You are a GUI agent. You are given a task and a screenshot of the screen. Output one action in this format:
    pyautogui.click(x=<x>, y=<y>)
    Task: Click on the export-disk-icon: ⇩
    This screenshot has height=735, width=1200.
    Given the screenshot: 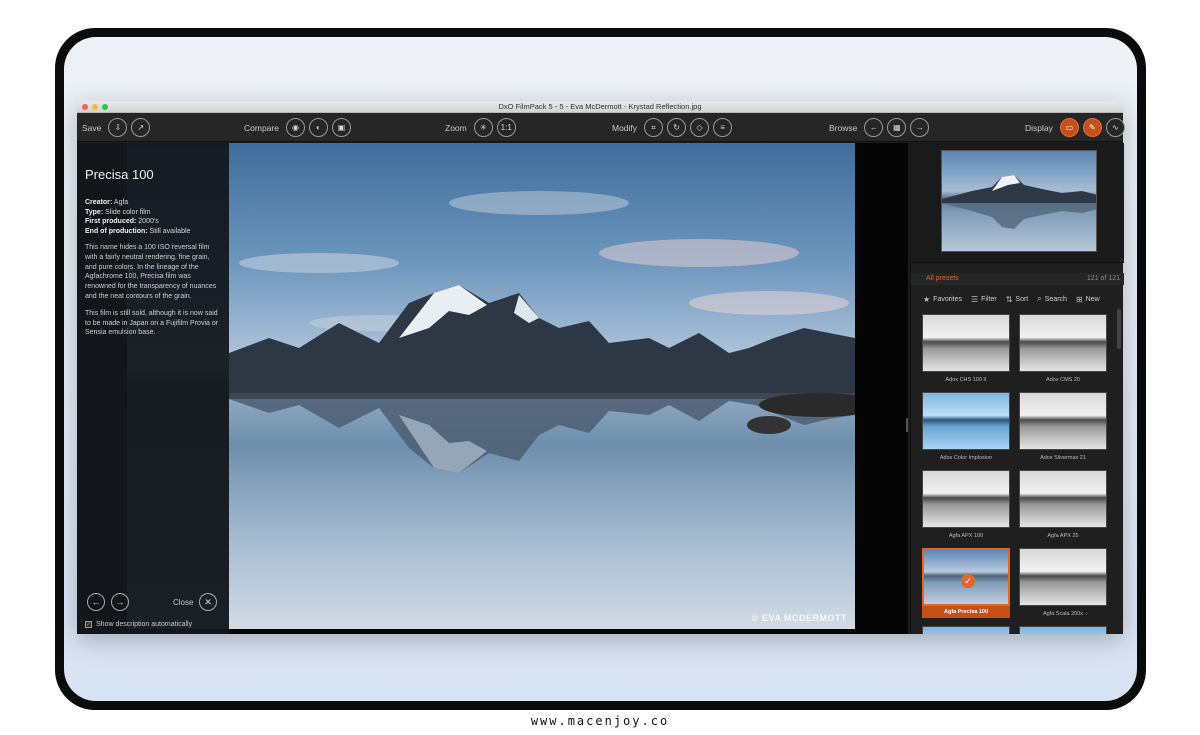 What is the action you would take?
    pyautogui.click(x=118, y=127)
    